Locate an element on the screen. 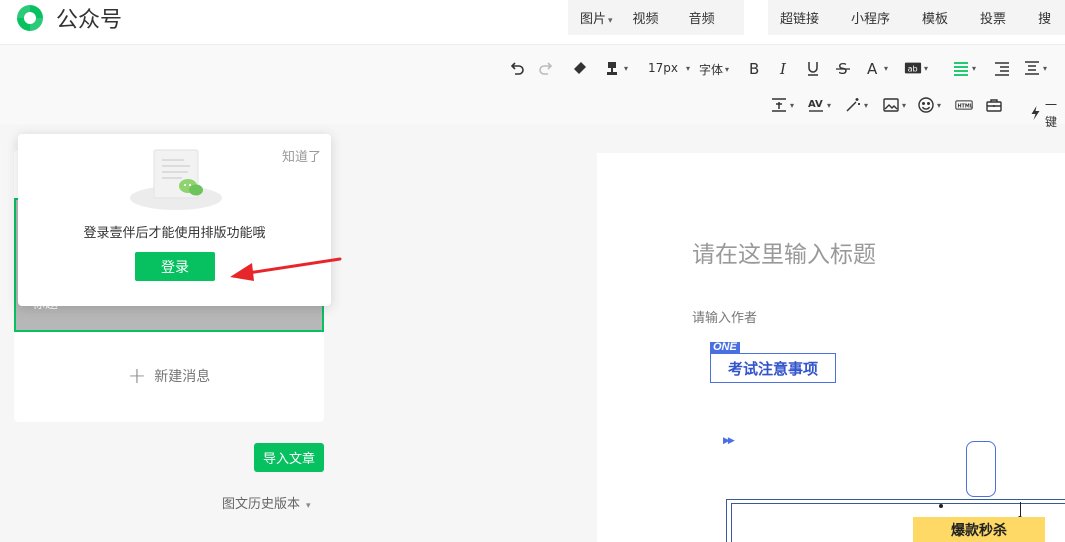  underline-icon is located at coordinates (813, 69).